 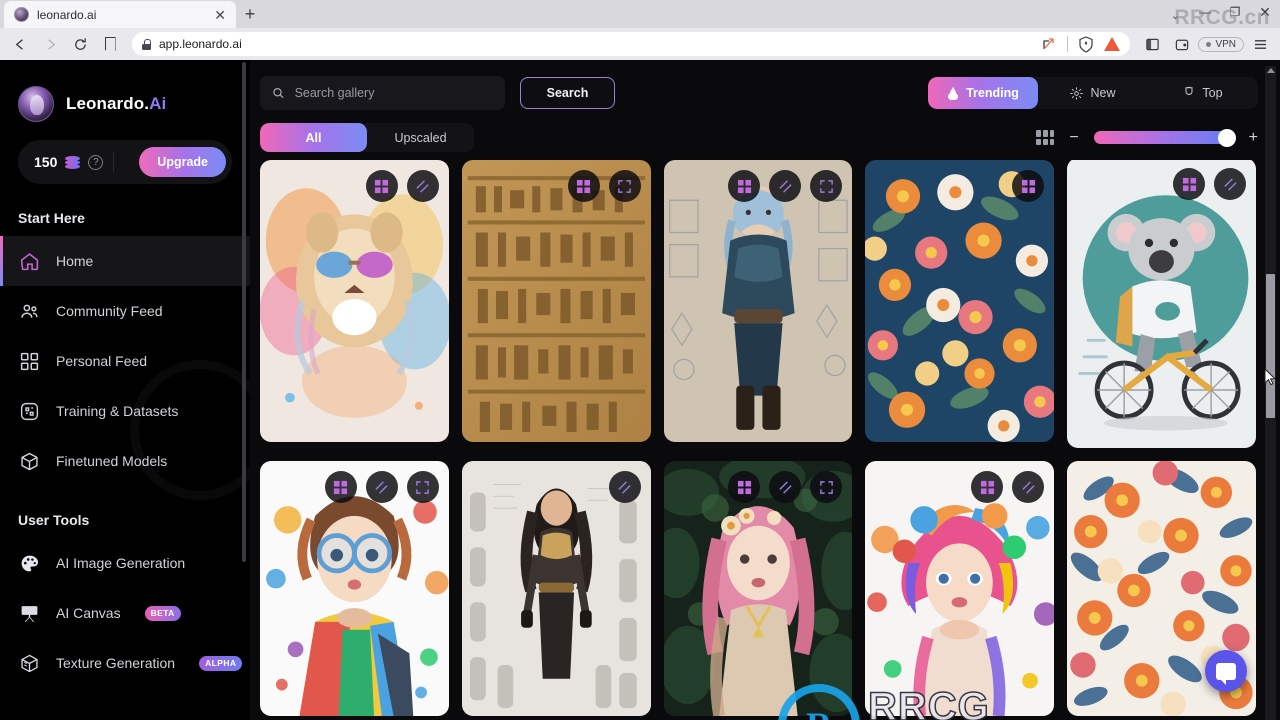 I want to click on zoom-out-button: −, so click(x=1073, y=137).